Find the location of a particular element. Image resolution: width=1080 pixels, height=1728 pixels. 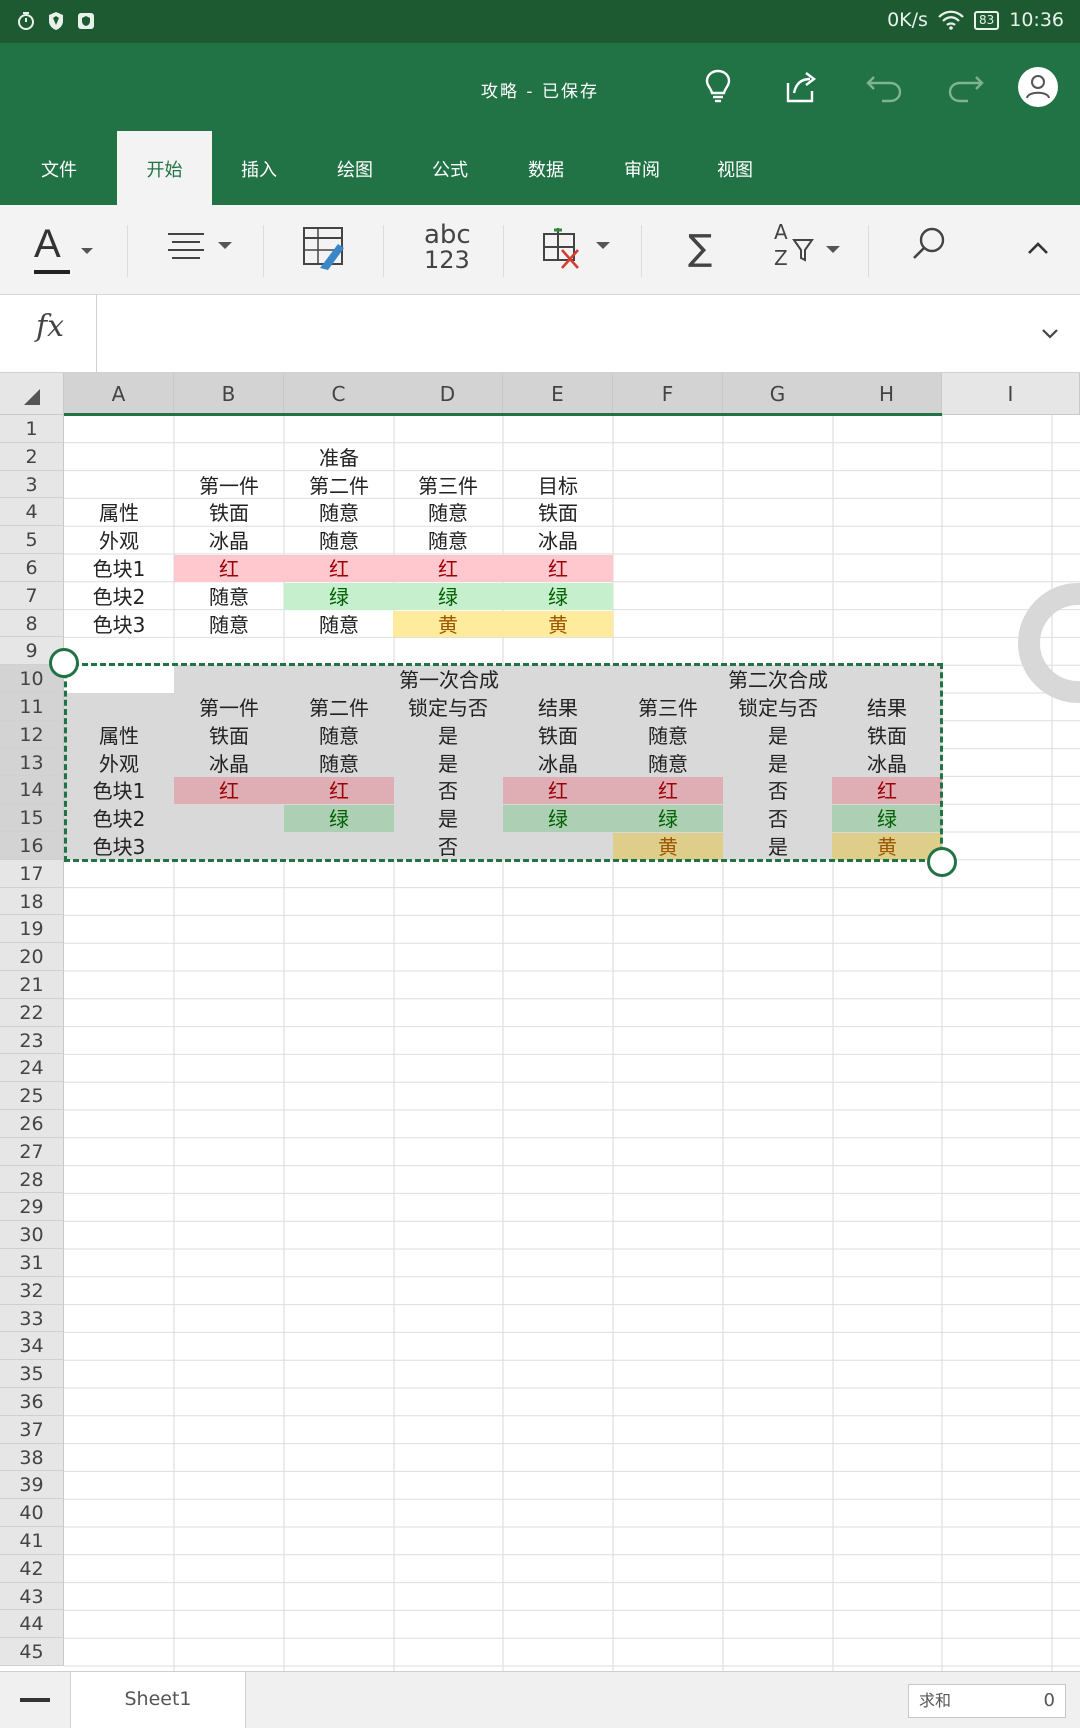

row-header-17: 17 is located at coordinates (32, 873).